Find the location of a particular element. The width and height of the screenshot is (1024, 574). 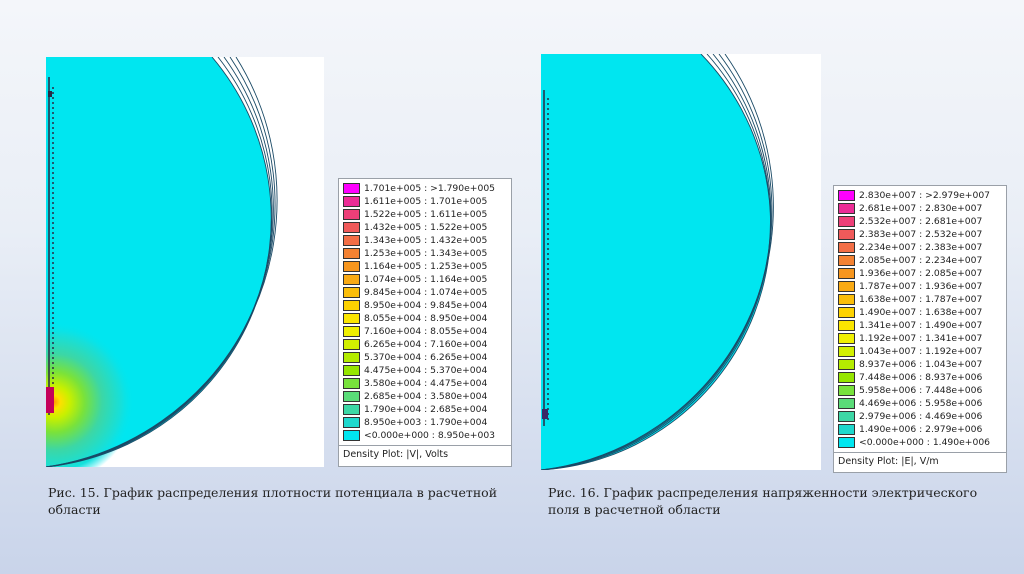

legend-label: 8.950e+004 : 9.845e+004 is located at coordinates (426, 305).